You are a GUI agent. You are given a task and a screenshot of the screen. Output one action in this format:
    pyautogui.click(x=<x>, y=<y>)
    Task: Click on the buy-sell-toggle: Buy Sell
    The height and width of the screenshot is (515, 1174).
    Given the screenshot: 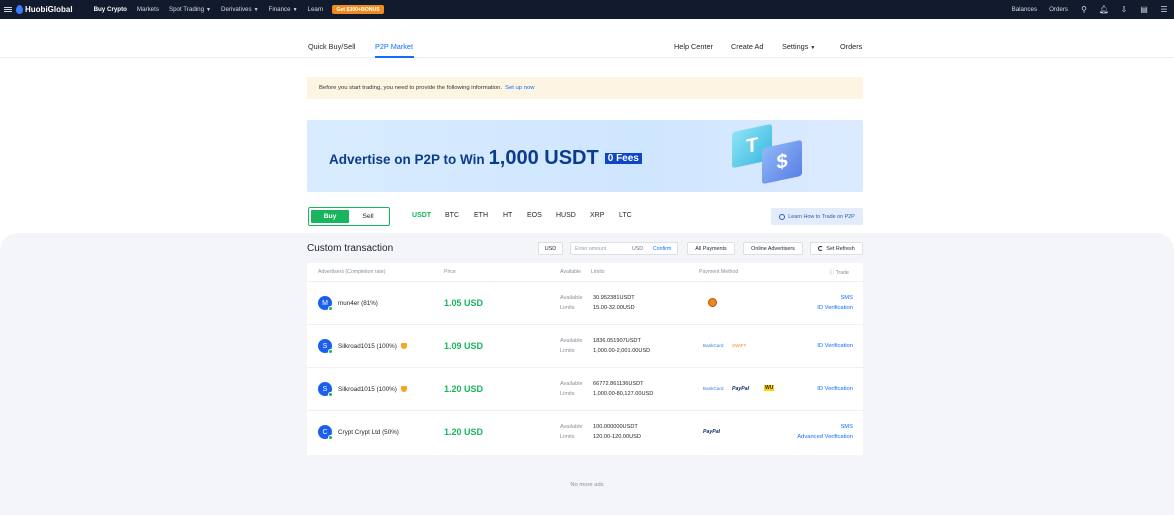 What is the action you would take?
    pyautogui.click(x=349, y=216)
    